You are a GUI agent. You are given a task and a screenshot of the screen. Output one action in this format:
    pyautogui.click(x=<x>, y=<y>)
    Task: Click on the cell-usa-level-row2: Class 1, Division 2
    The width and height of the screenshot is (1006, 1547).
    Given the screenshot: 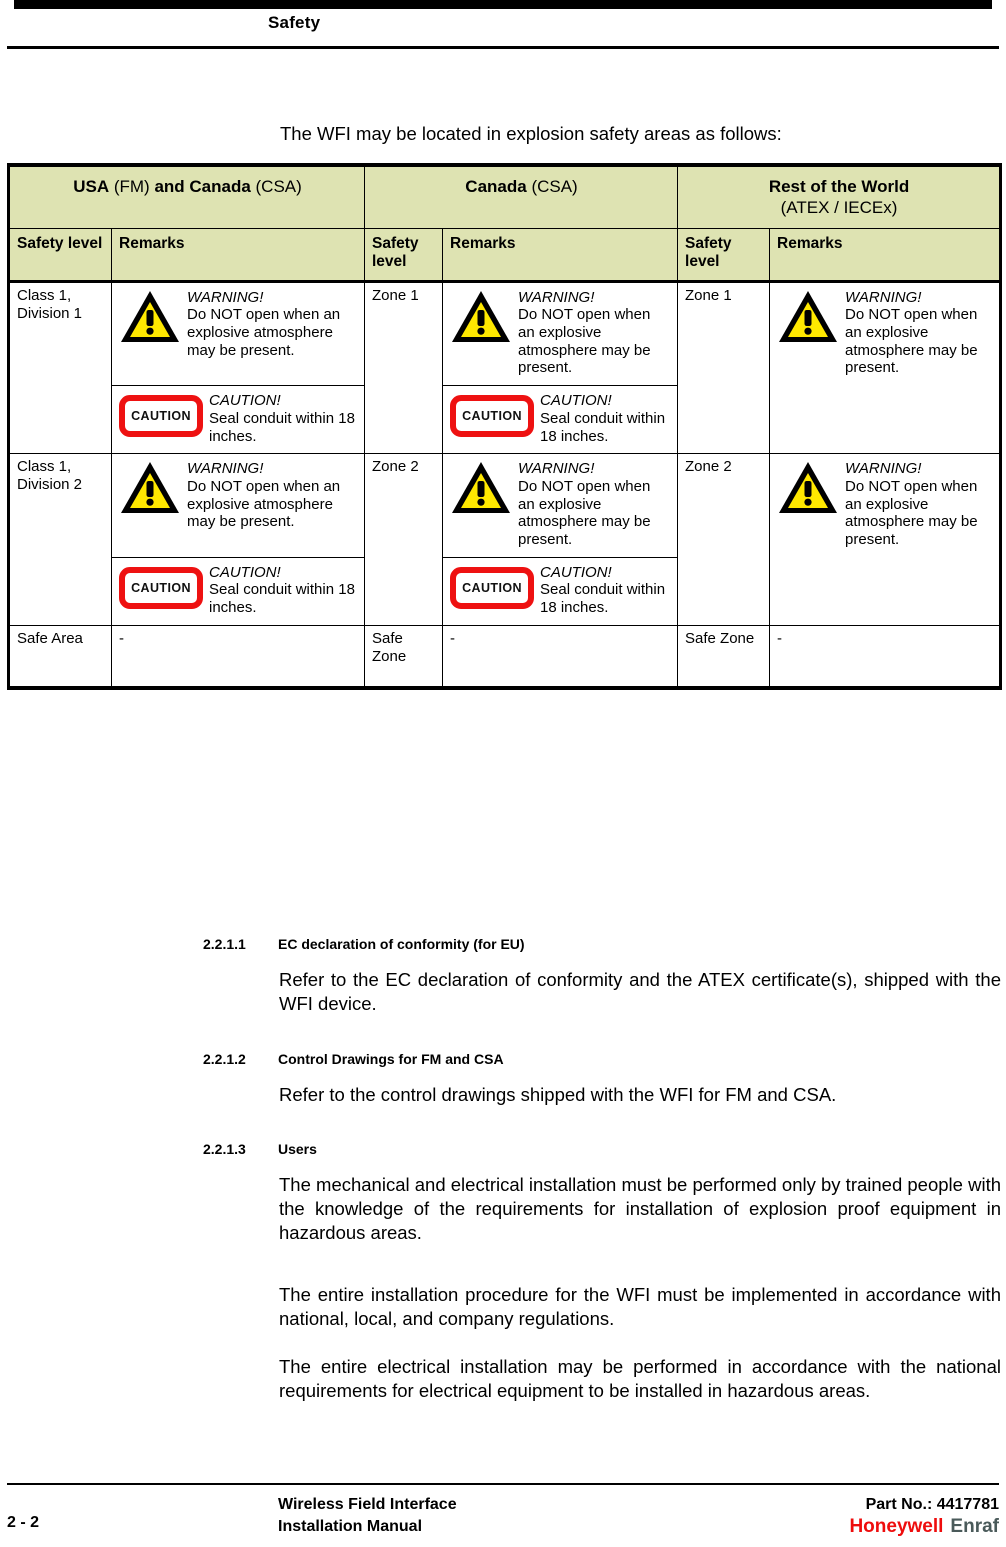 What is the action you would take?
    pyautogui.click(x=59, y=539)
    